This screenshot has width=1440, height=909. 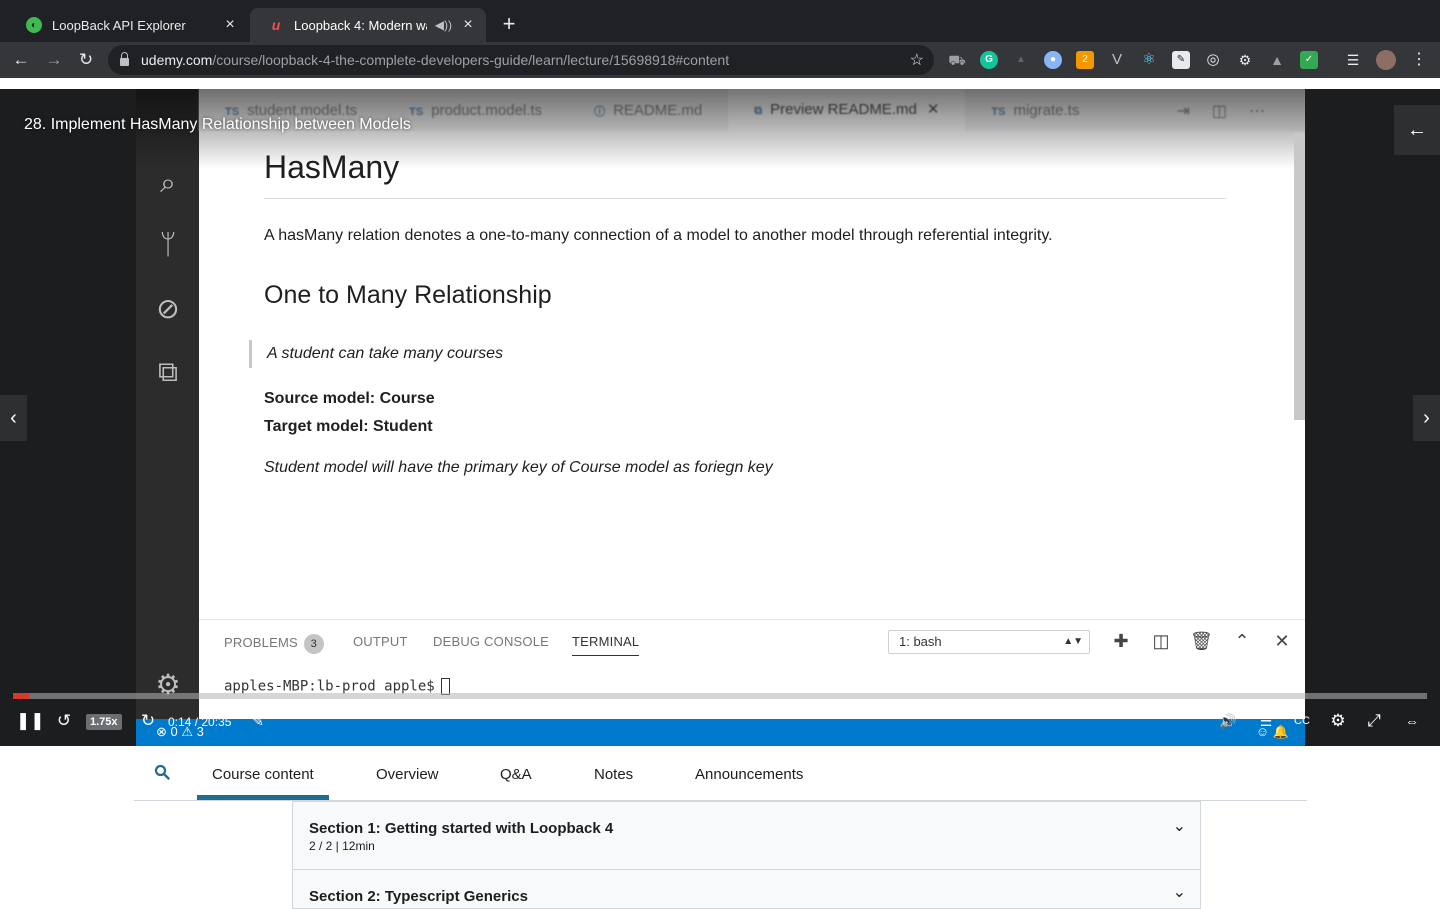 What do you see at coordinates (263, 774) in the screenshot?
I see `tab-course-content: Course content` at bounding box center [263, 774].